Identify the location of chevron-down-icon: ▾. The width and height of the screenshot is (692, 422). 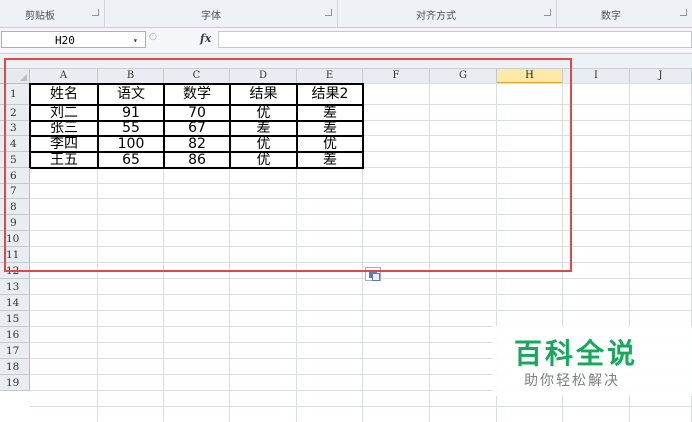
(135, 40).